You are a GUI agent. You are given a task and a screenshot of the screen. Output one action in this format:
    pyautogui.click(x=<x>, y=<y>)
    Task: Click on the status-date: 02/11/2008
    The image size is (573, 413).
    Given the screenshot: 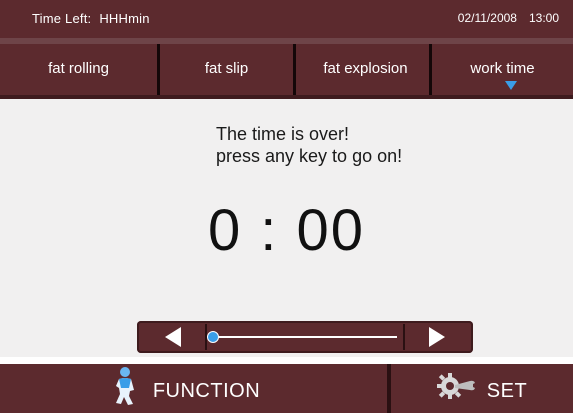 What is the action you would take?
    pyautogui.click(x=487, y=18)
    